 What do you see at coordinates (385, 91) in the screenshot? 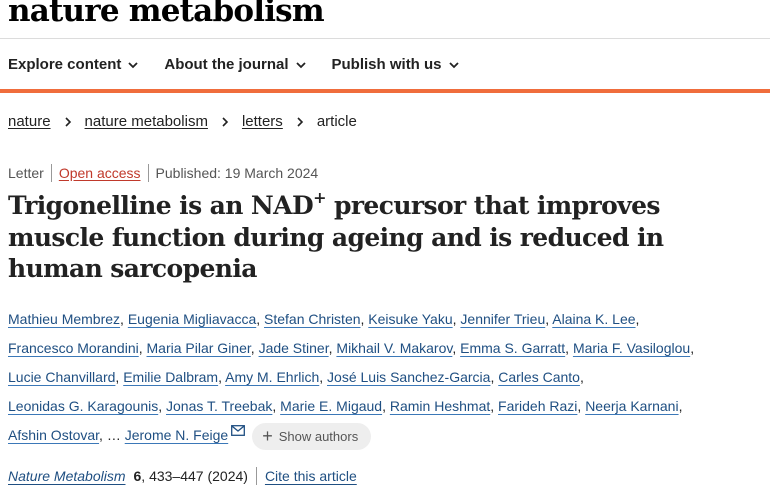
I see `accent-bar` at bounding box center [385, 91].